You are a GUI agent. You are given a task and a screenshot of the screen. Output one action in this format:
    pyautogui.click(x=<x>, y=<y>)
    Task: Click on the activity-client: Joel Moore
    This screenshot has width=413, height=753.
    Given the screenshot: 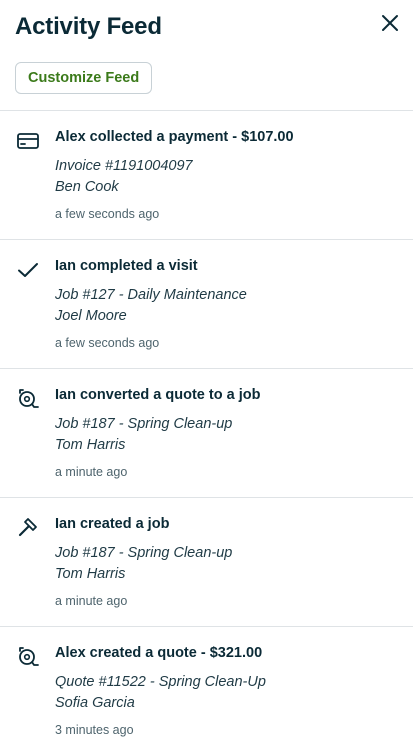 What is the action you would take?
    pyautogui.click(x=91, y=316)
    